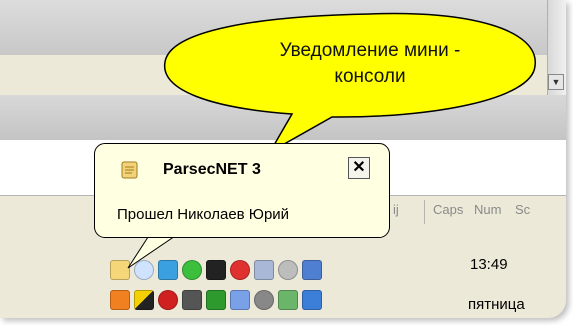 The image size is (573, 325). I want to click on parsec-scroll-icon, so click(129, 170).